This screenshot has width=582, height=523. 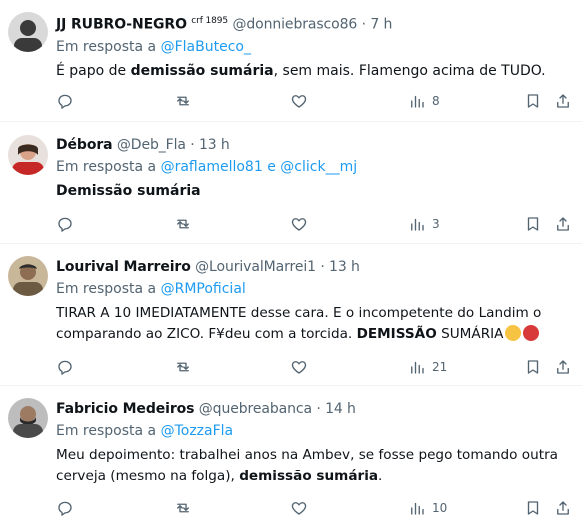 What do you see at coordinates (427, 367) in the screenshot?
I see `views-button: 21` at bounding box center [427, 367].